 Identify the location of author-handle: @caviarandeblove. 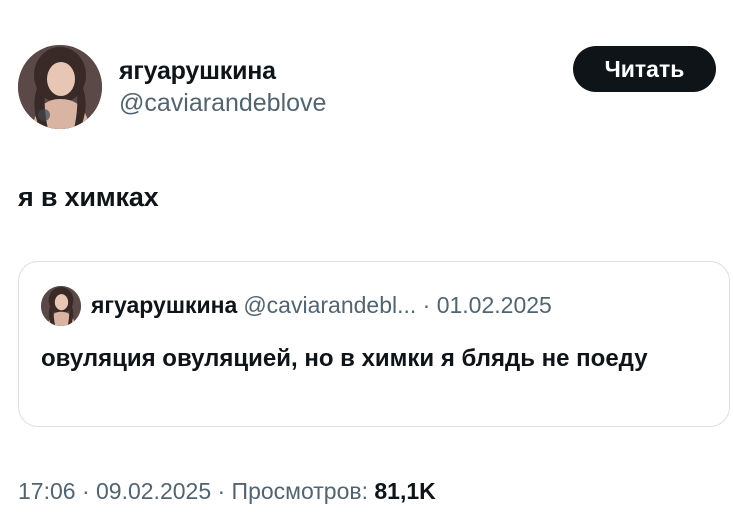
(222, 103).